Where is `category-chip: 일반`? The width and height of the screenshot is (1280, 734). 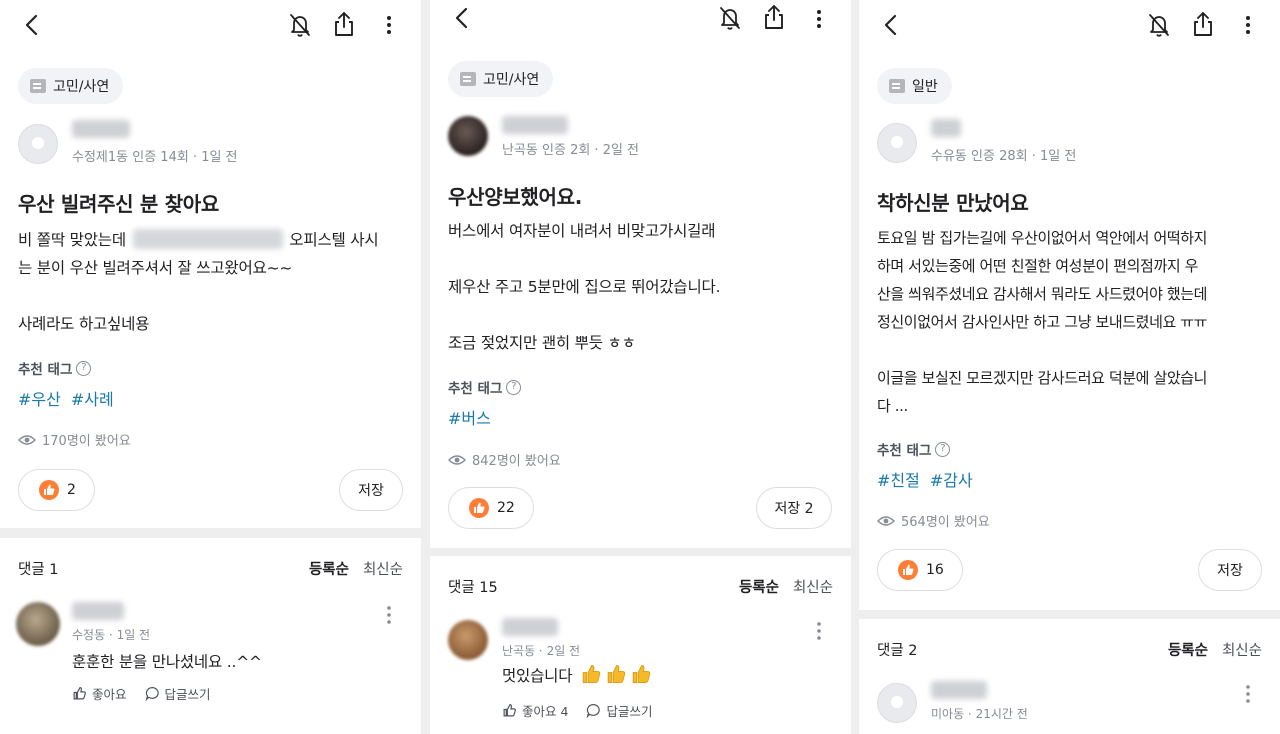
category-chip: 일반 is located at coordinates (914, 86).